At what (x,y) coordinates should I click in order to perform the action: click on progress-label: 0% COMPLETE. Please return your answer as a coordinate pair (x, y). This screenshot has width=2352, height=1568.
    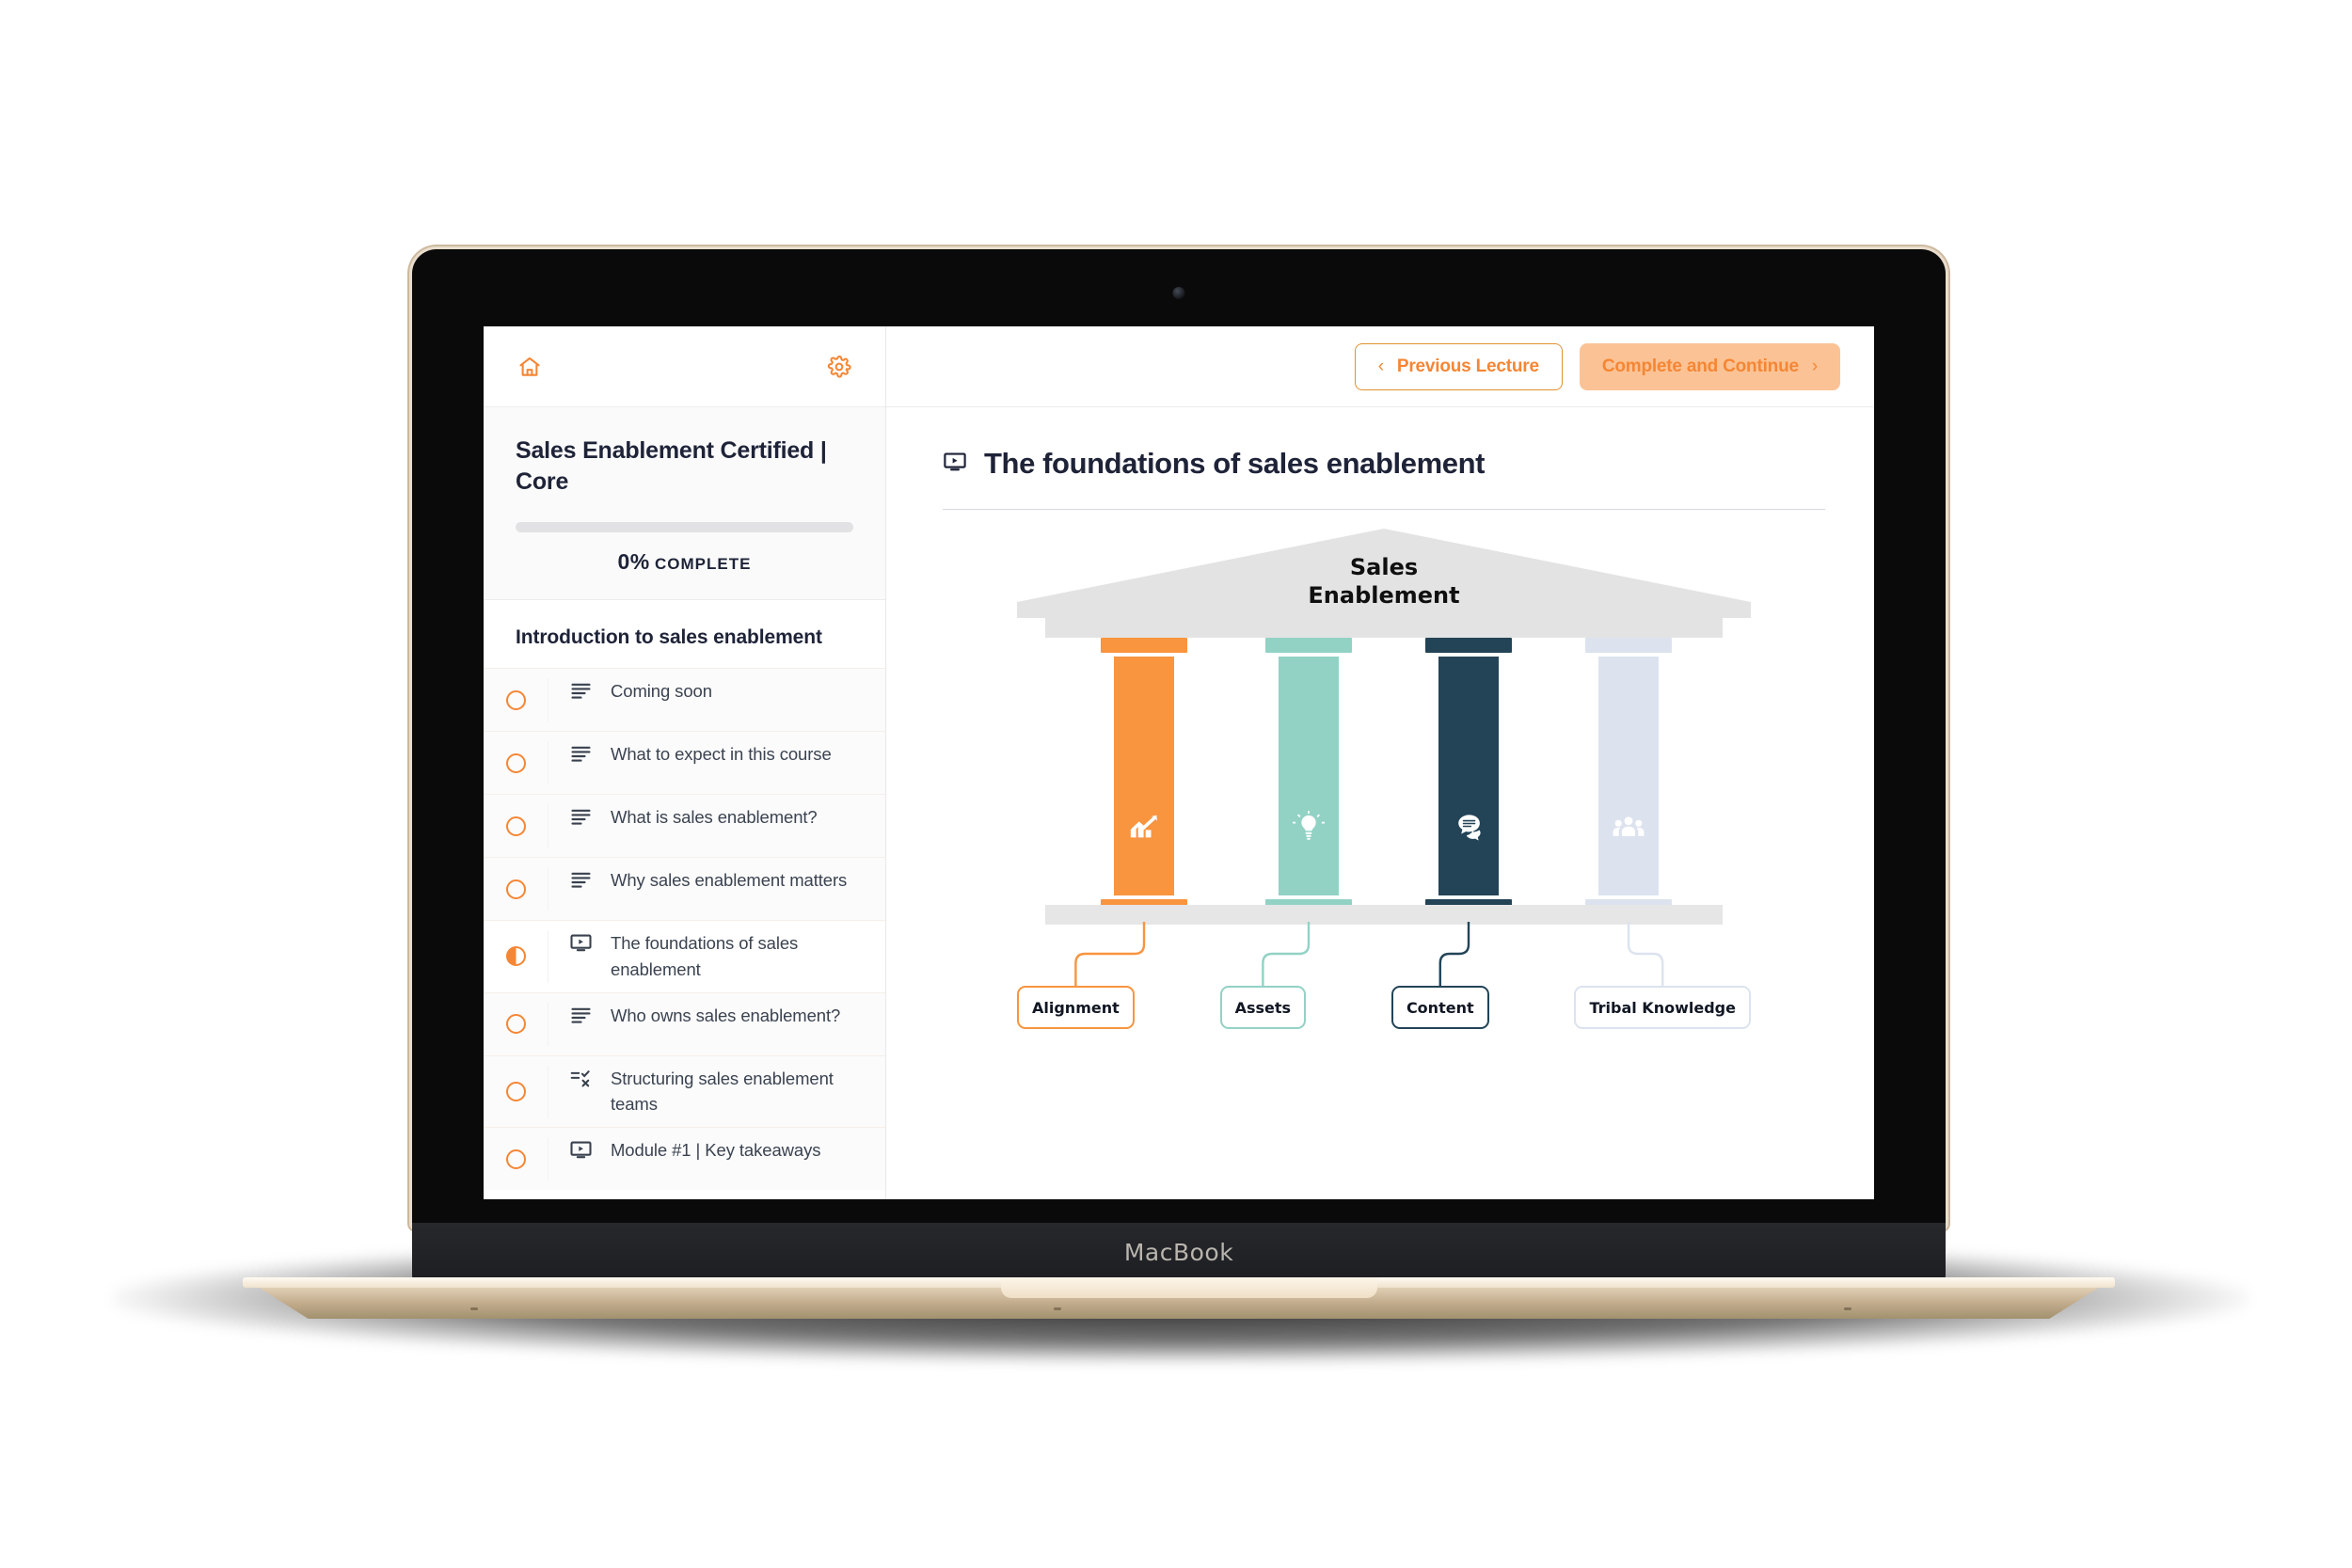
    Looking at the image, I should click on (684, 562).